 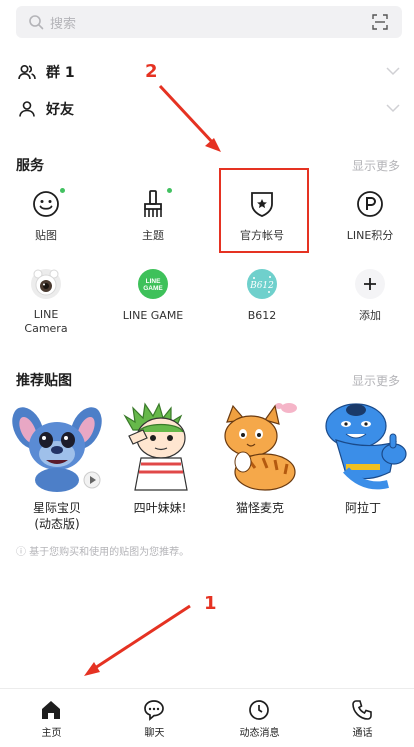 What do you see at coordinates (370, 204) in the screenshot?
I see `points-icon` at bounding box center [370, 204].